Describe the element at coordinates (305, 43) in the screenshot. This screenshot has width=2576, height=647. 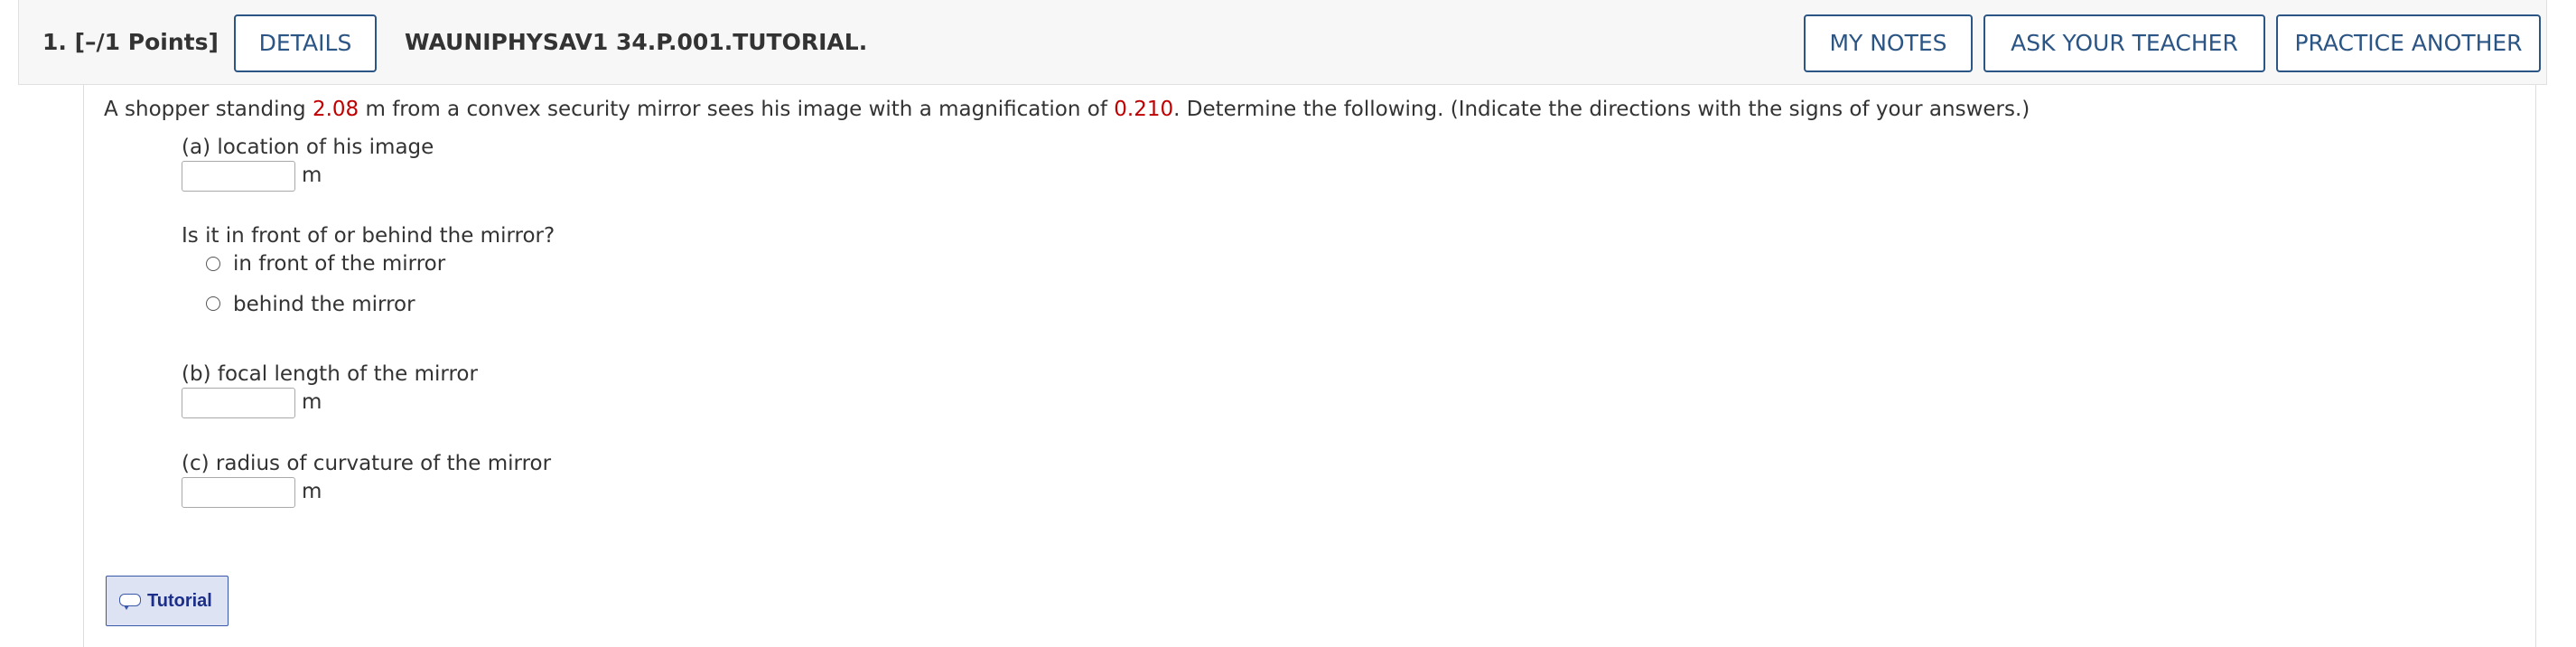
I see `details-button: DETAILS` at that location.